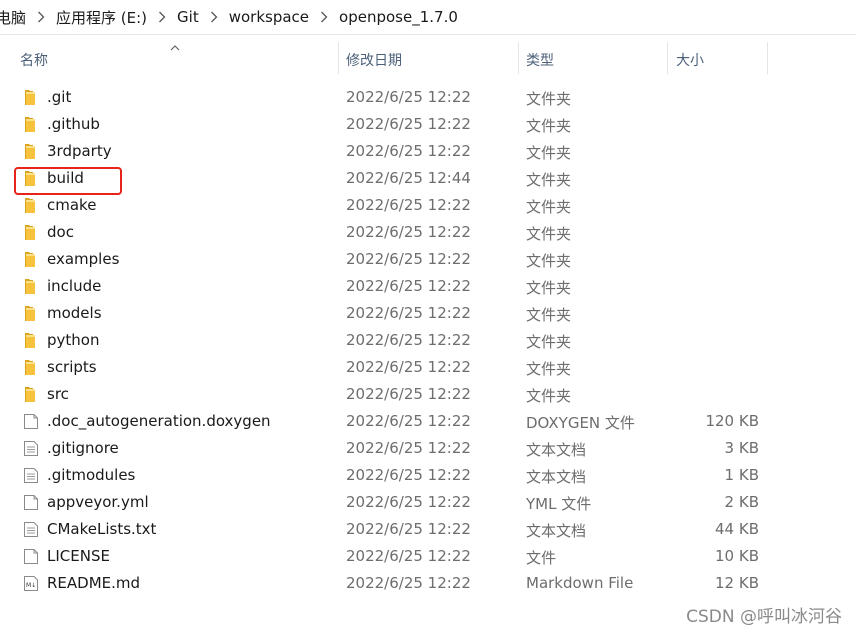 The width and height of the screenshot is (856, 633). I want to click on folder-row: src 2022/6/25 12:22 文件夹, so click(428, 394).